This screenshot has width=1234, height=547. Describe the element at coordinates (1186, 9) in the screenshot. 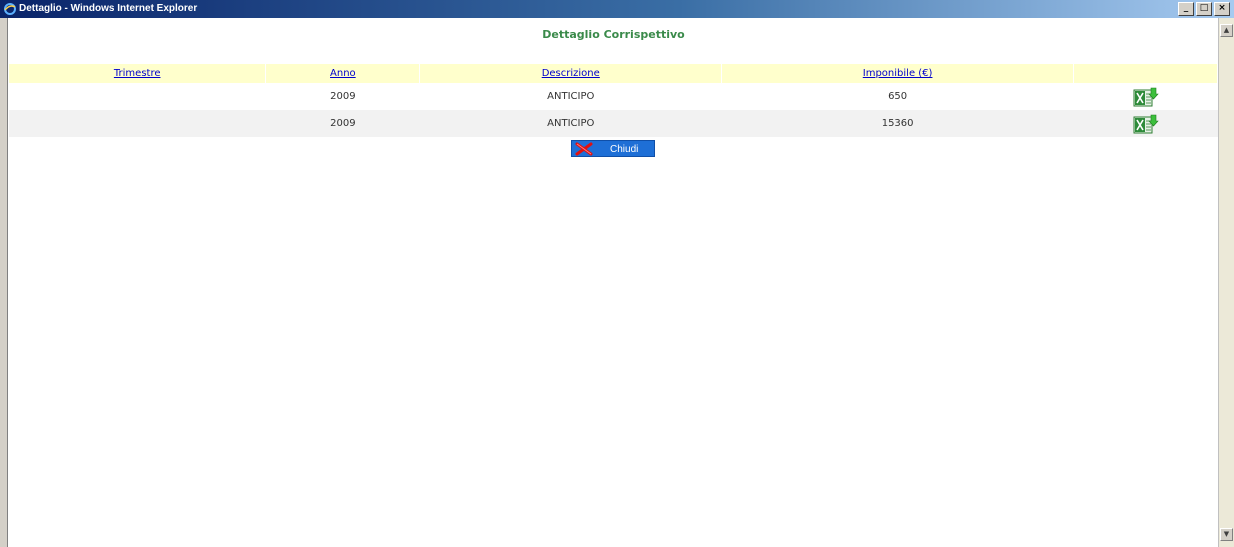

I see `minimize-button: _` at that location.